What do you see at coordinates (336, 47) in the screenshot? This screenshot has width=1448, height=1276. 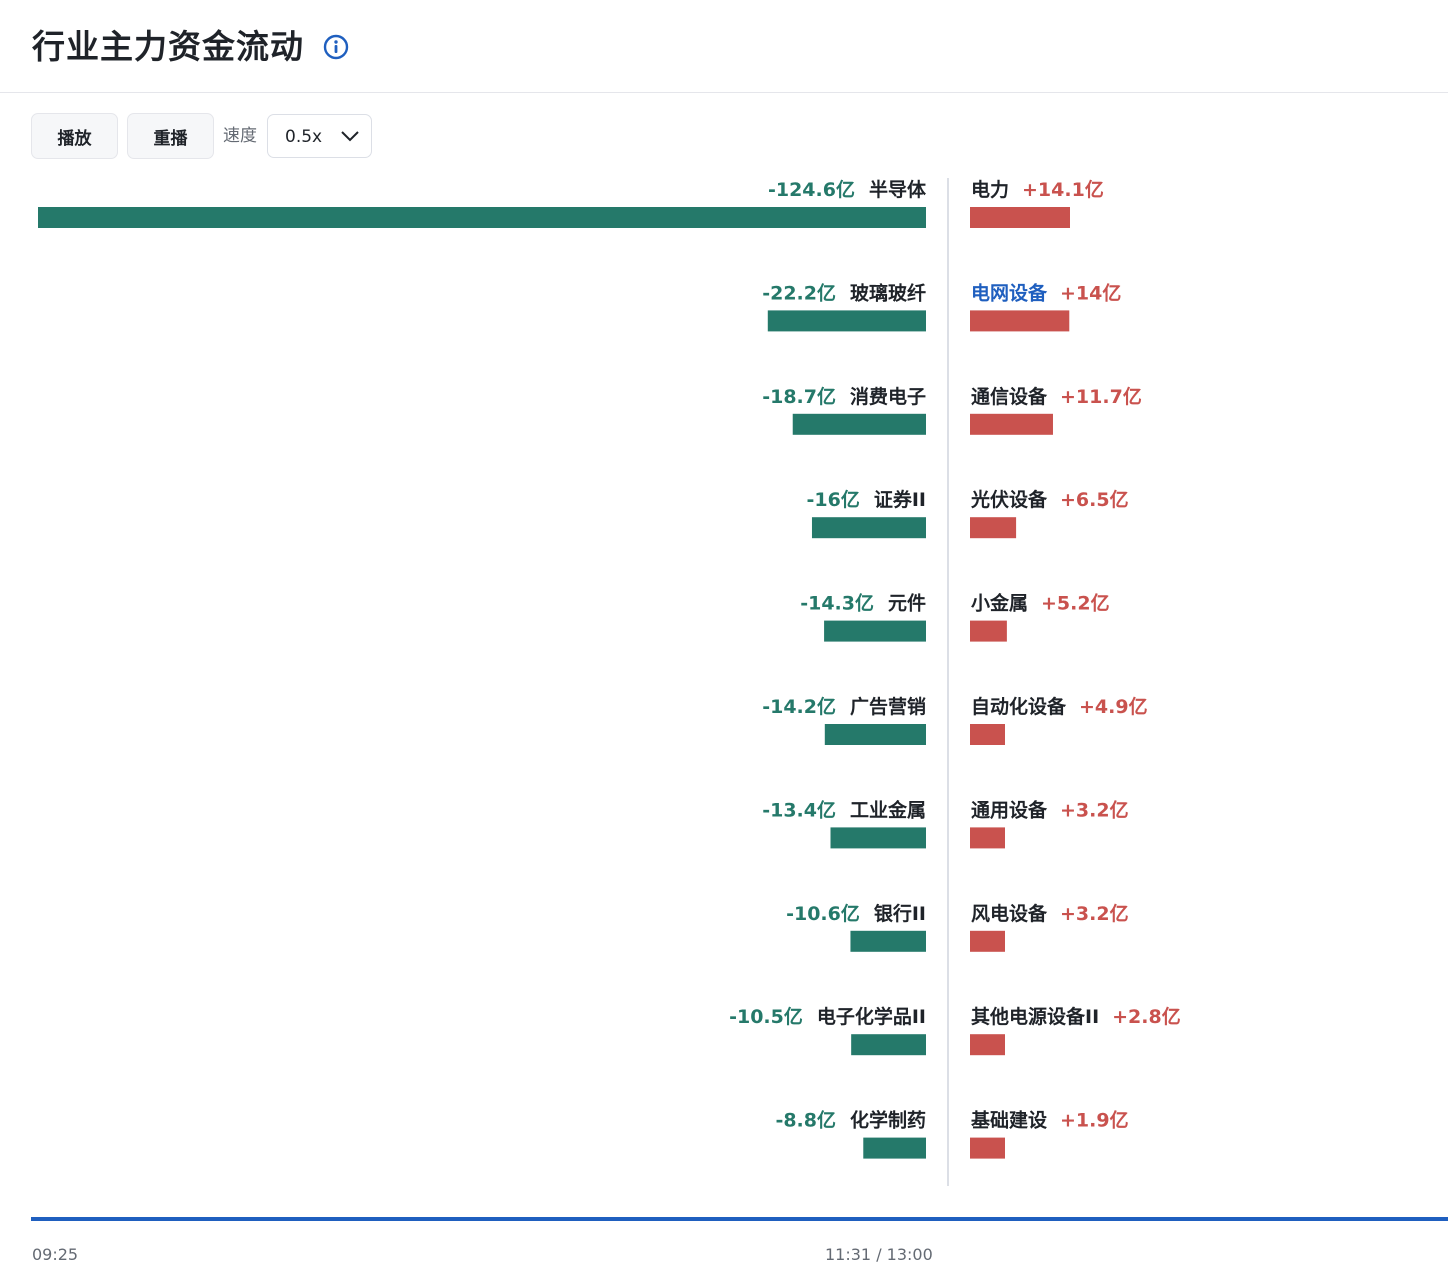 I see `info-circle-icon` at bounding box center [336, 47].